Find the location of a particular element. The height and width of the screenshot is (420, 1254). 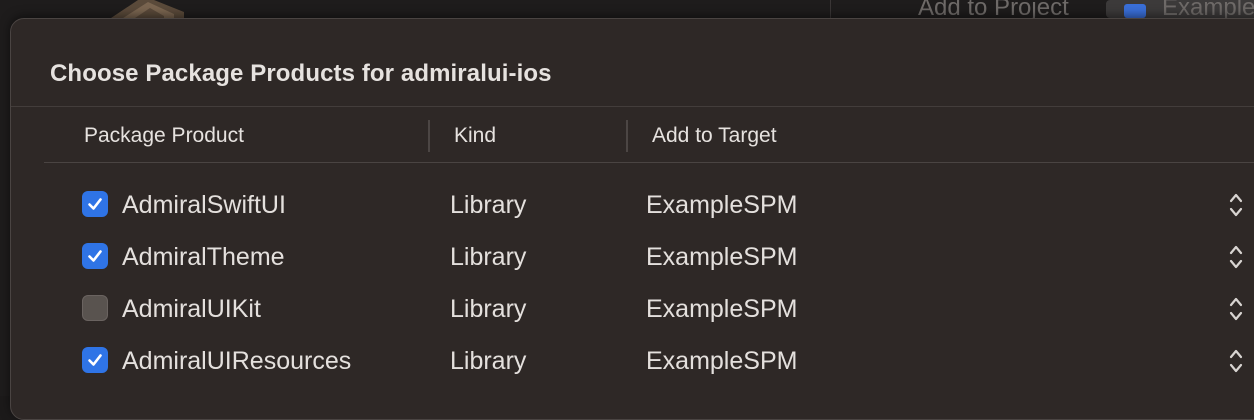

table-row: AdmiralUIKit Library ExampleSPM is located at coordinates (627, 310).